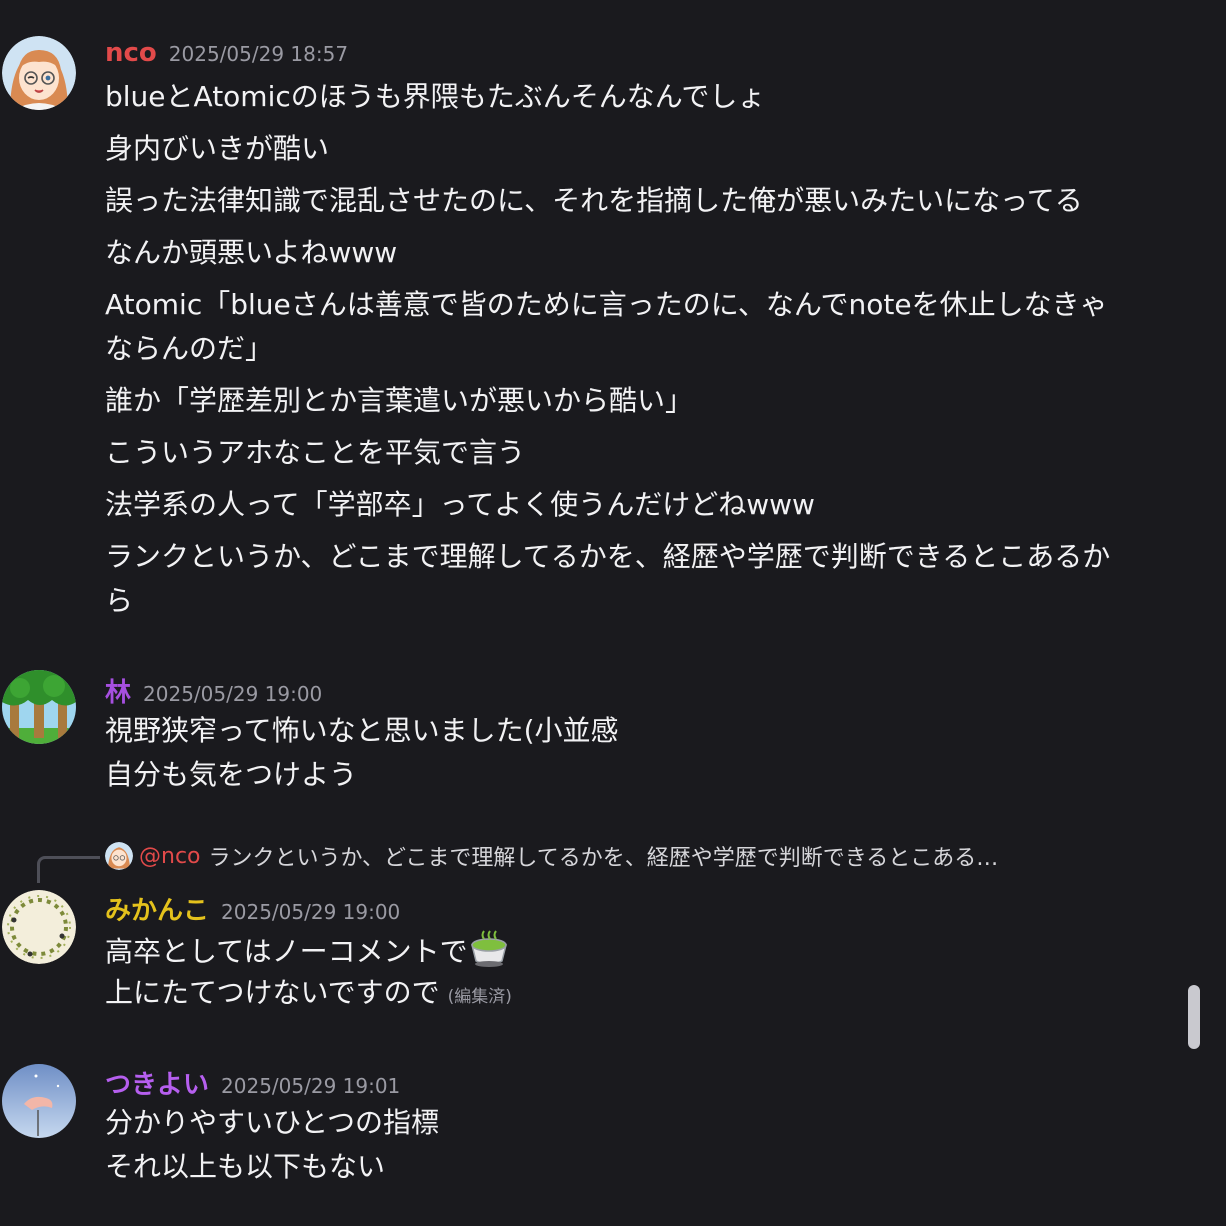  What do you see at coordinates (231, 774) in the screenshot?
I see `message-line: 自分も気をつけよう` at bounding box center [231, 774].